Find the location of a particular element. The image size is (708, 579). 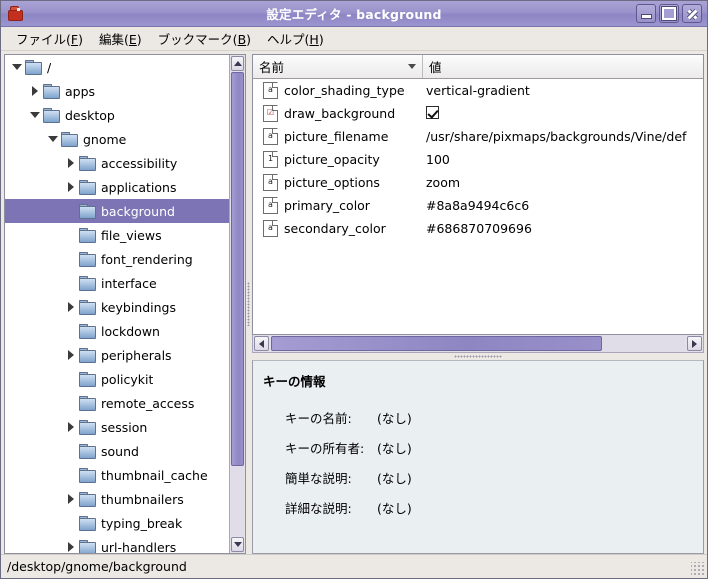

tree-item-lockdown: lockdown is located at coordinates (117, 331).